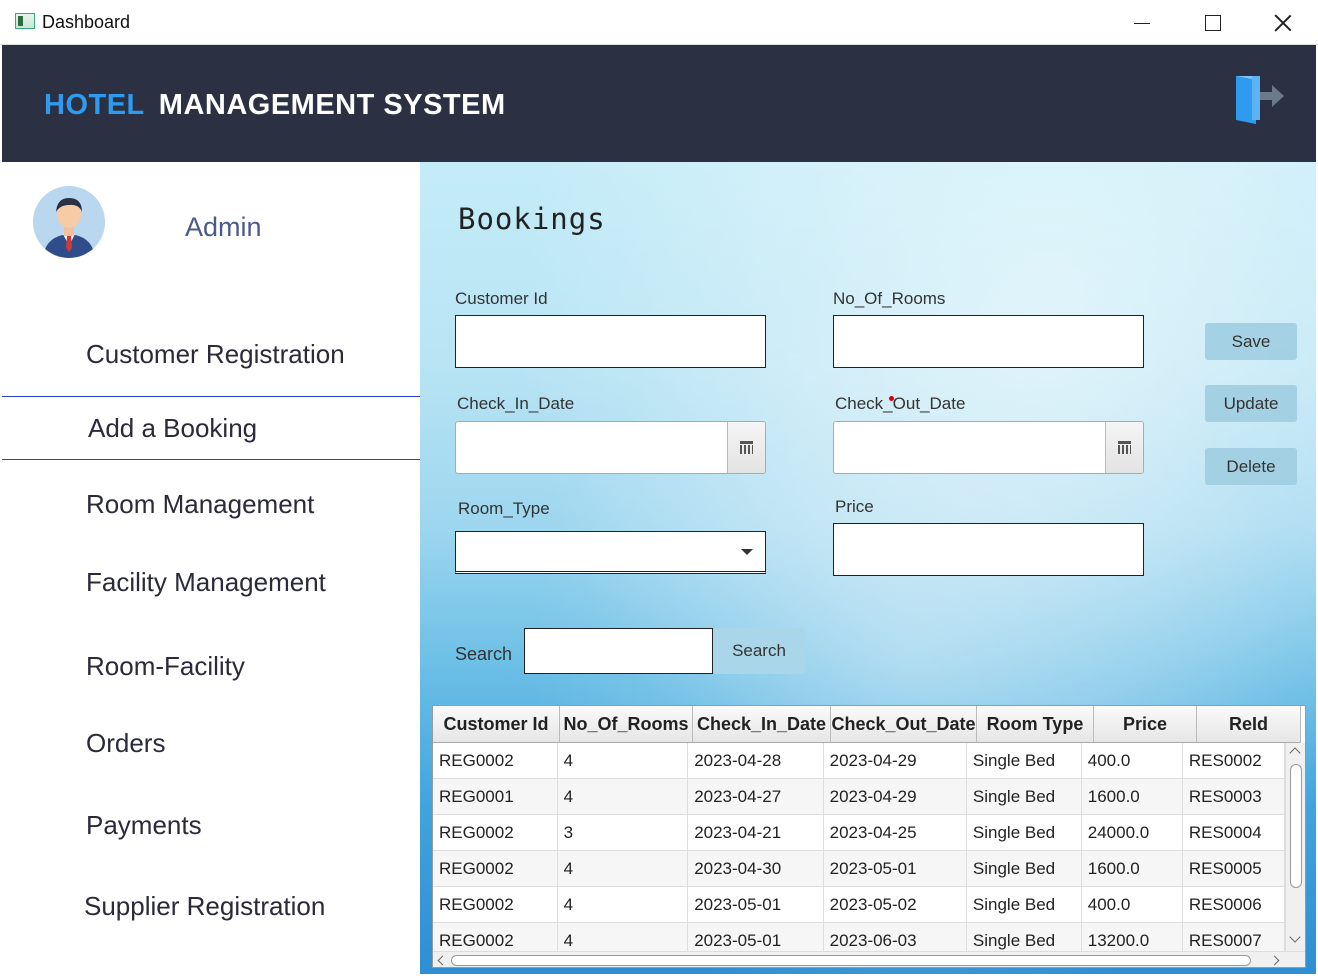  I want to click on check-in-date-picker, so click(610, 447).